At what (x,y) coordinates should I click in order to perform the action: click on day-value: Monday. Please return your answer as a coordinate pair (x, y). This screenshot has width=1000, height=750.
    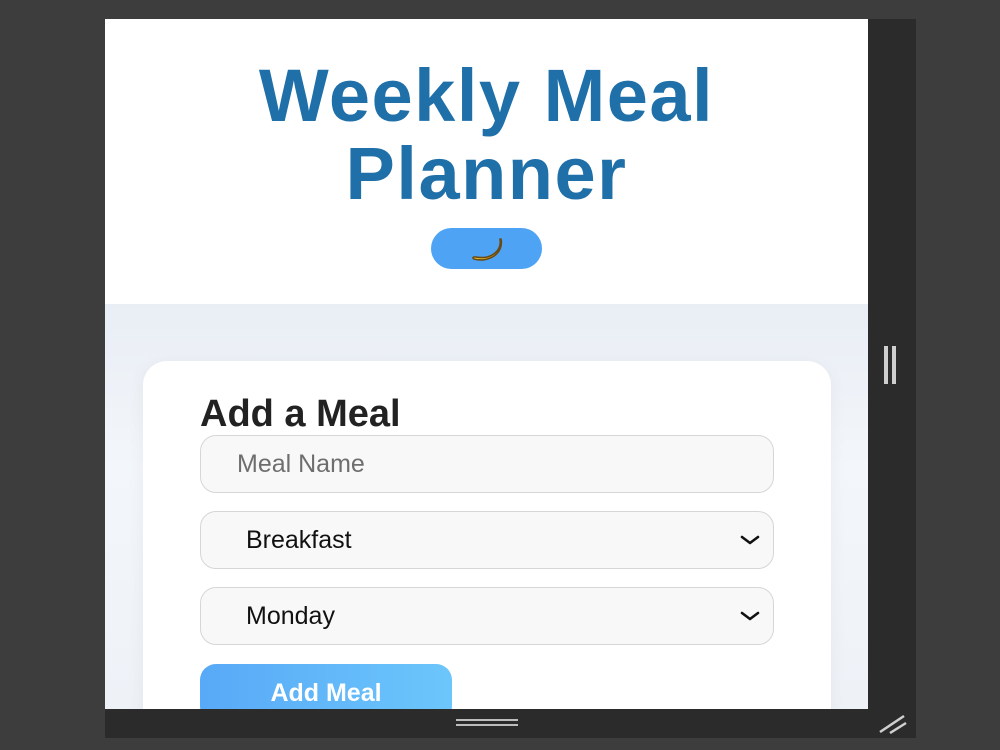
    Looking at the image, I should click on (290, 615).